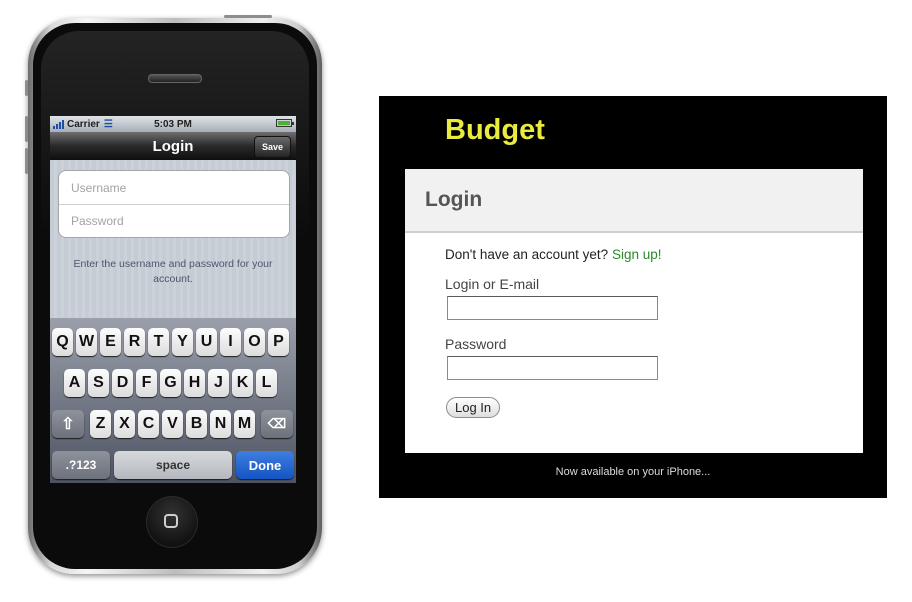  I want to click on home-square-icon, so click(171, 521).